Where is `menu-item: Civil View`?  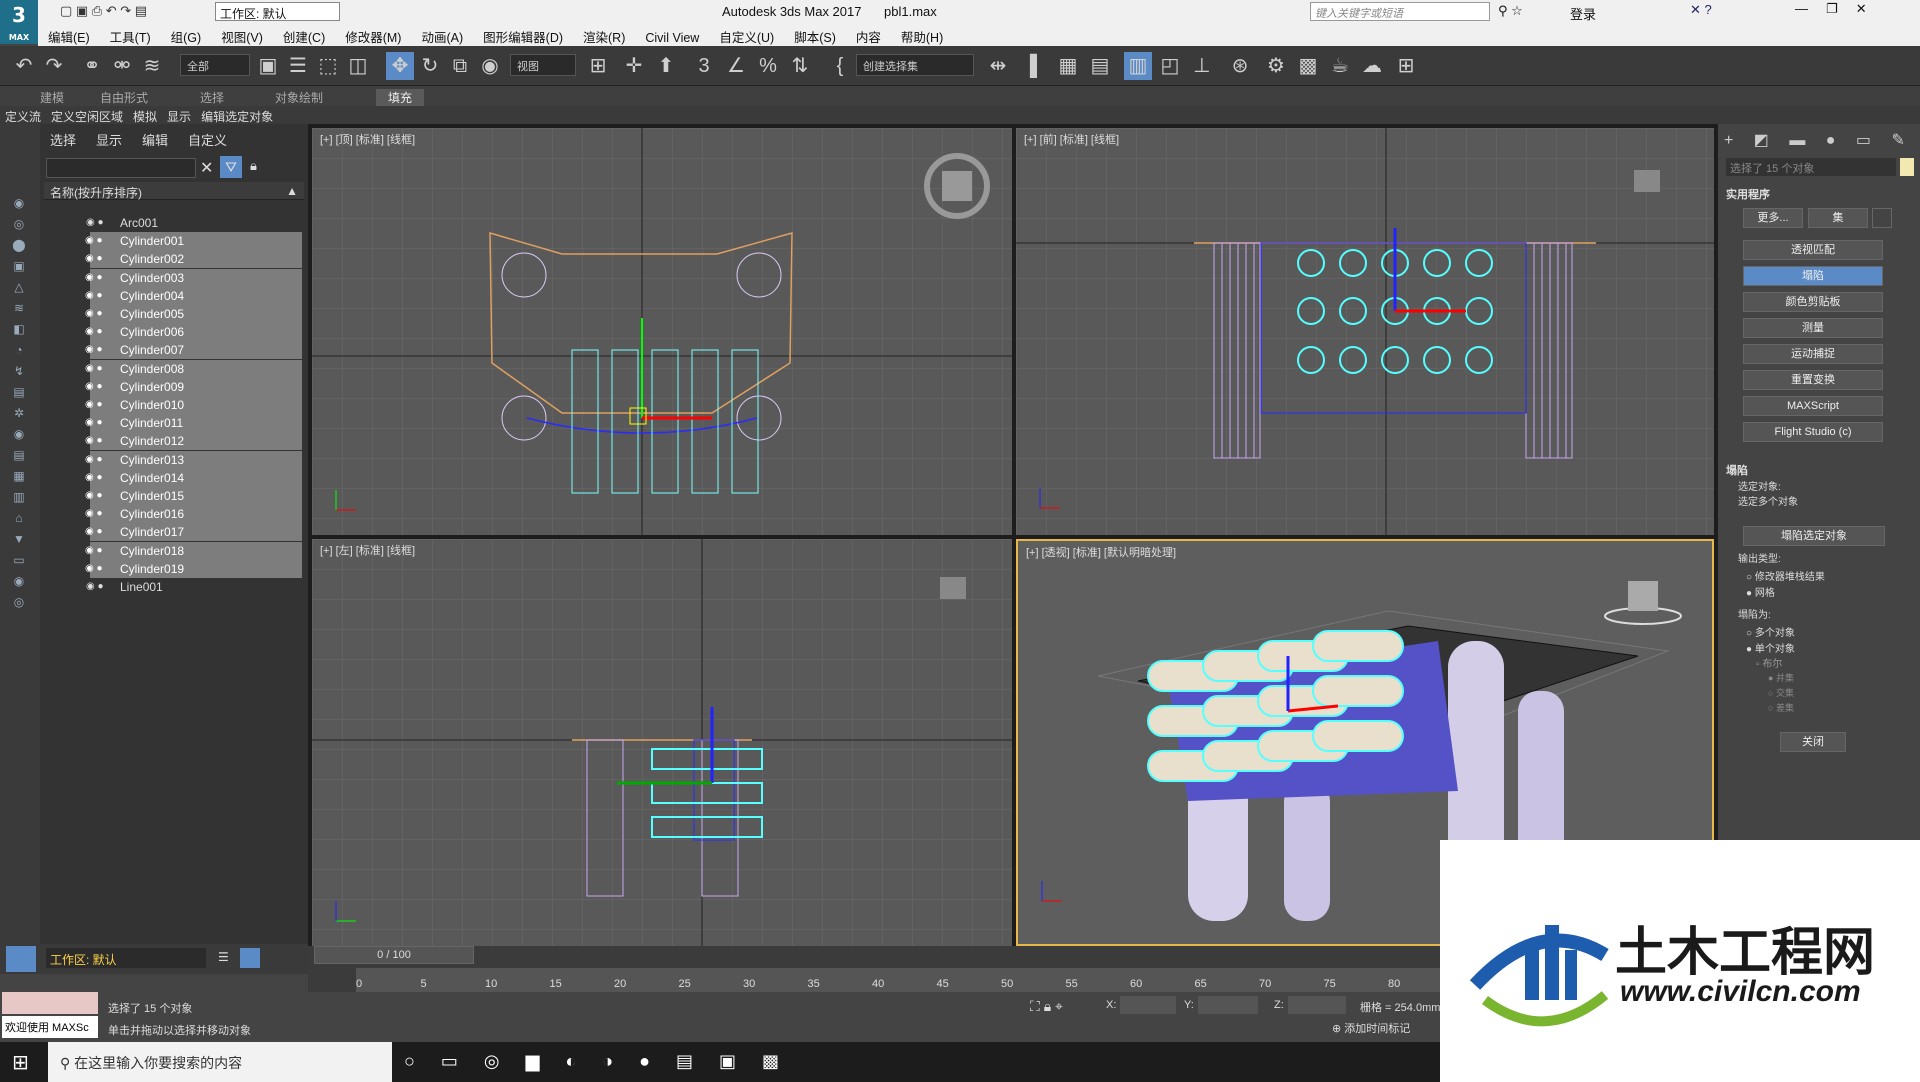 menu-item: Civil View is located at coordinates (672, 38).